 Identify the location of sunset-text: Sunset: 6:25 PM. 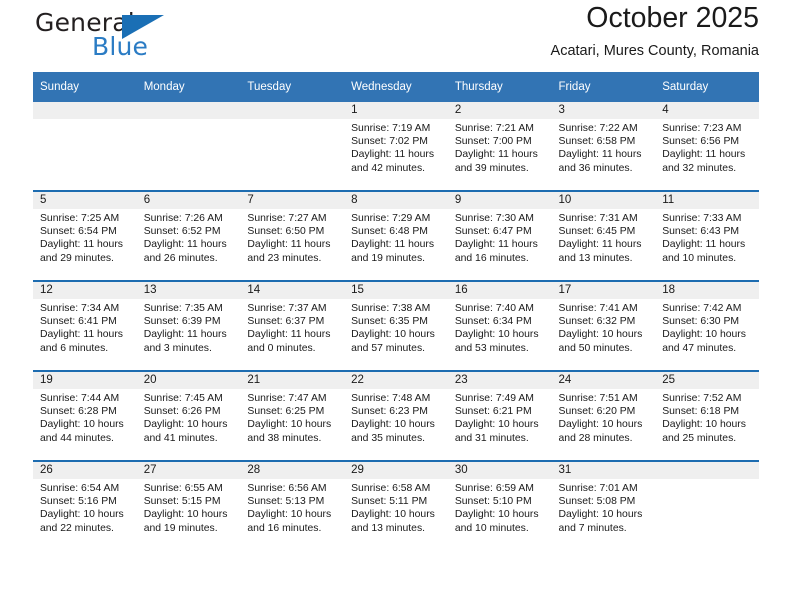
(286, 412).